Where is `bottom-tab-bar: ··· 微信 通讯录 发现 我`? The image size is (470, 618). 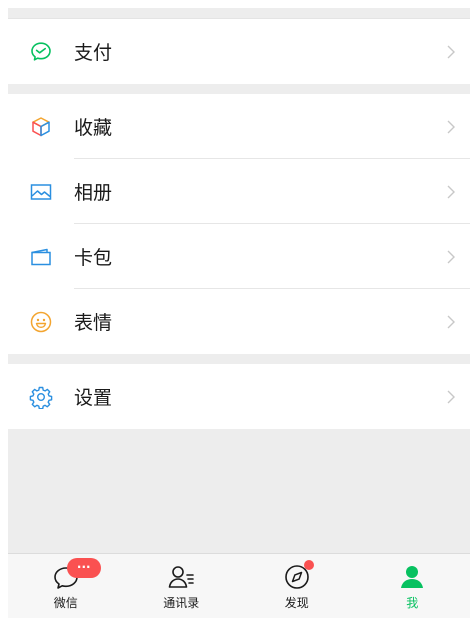 bottom-tab-bar: ··· 微信 通讯录 发现 我 is located at coordinates (239, 585).